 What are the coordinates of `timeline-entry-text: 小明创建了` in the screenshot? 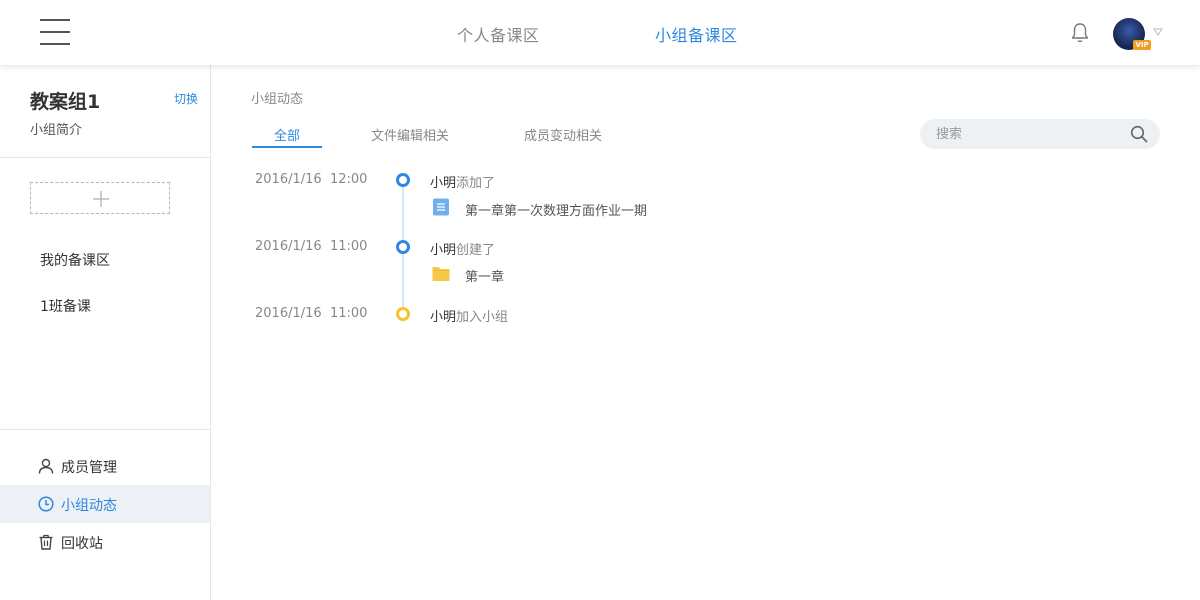 It's located at (462, 248).